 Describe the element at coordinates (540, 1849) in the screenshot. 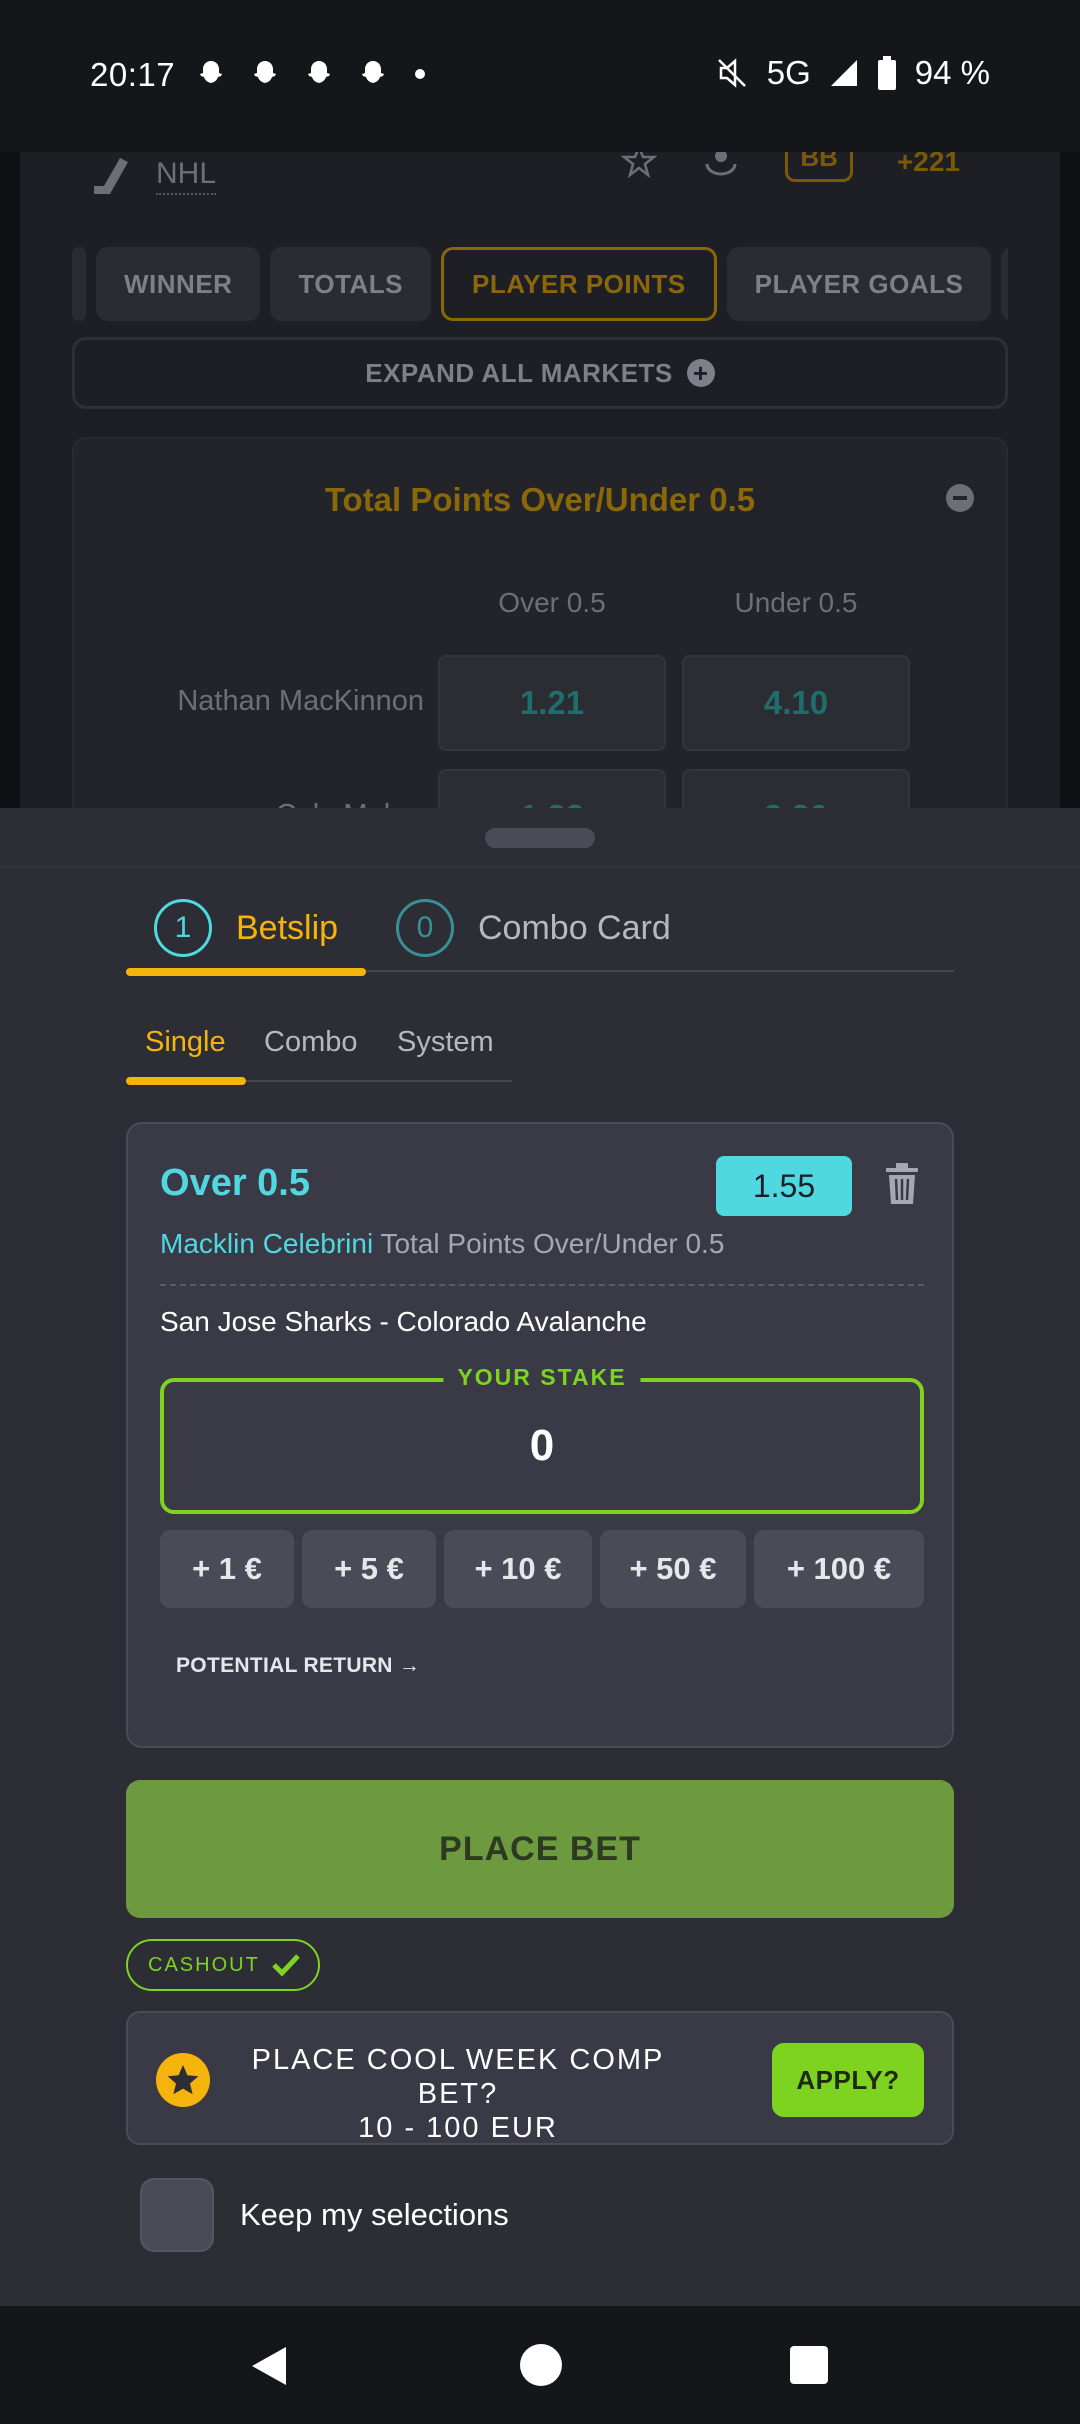

I see `place-bet-button: PLACE BET` at that location.